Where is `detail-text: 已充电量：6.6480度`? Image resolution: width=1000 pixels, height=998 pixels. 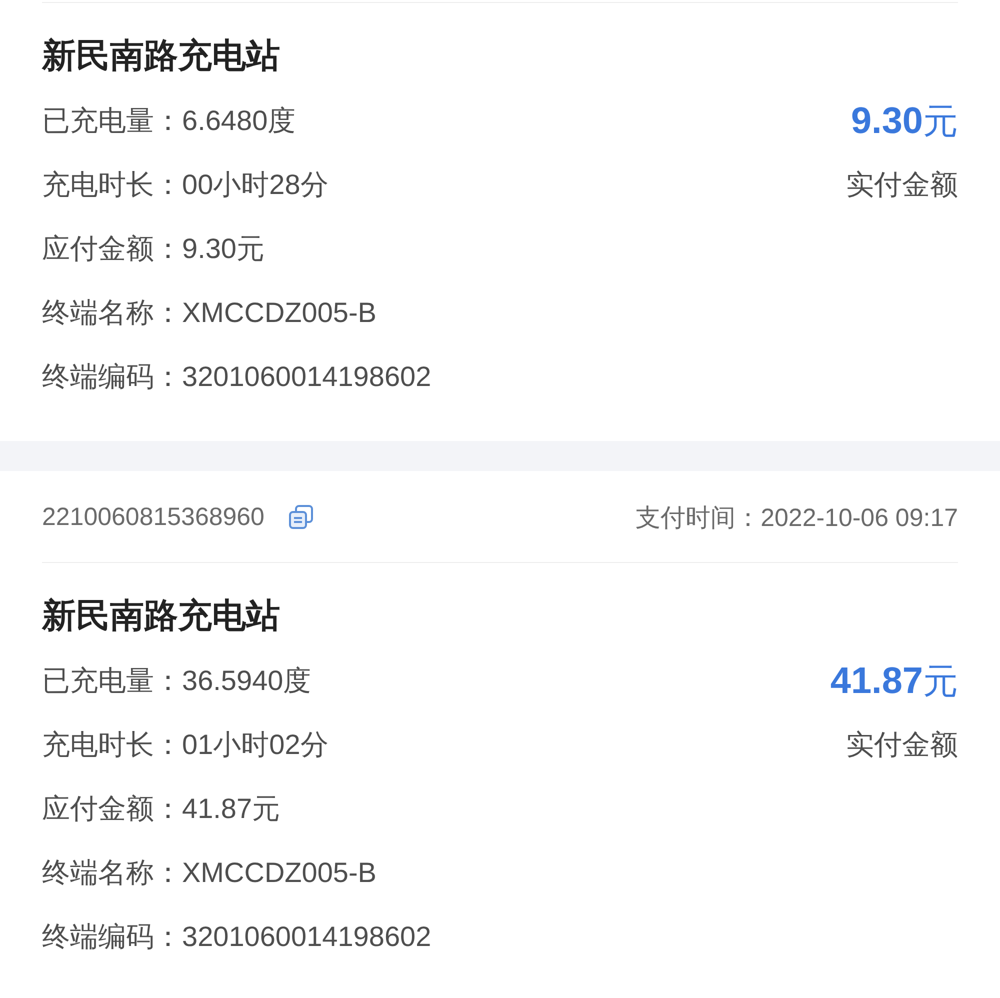
detail-text: 已充电量：6.6480度 is located at coordinates (169, 121).